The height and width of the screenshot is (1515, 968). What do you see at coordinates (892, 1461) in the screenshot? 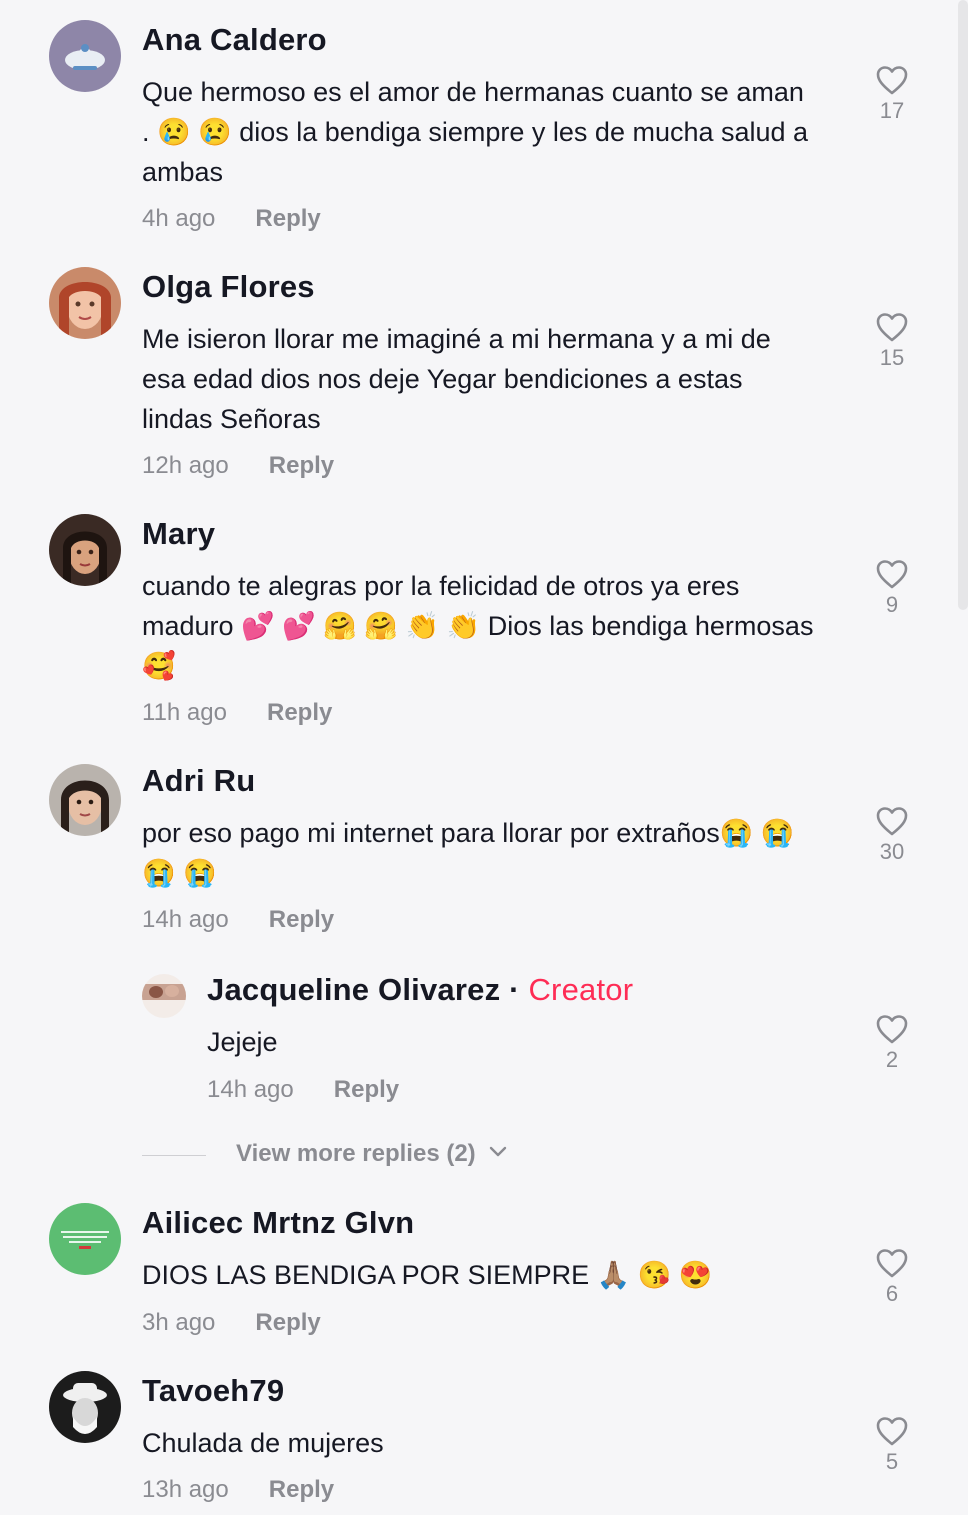
I see `like-count: 5` at bounding box center [892, 1461].